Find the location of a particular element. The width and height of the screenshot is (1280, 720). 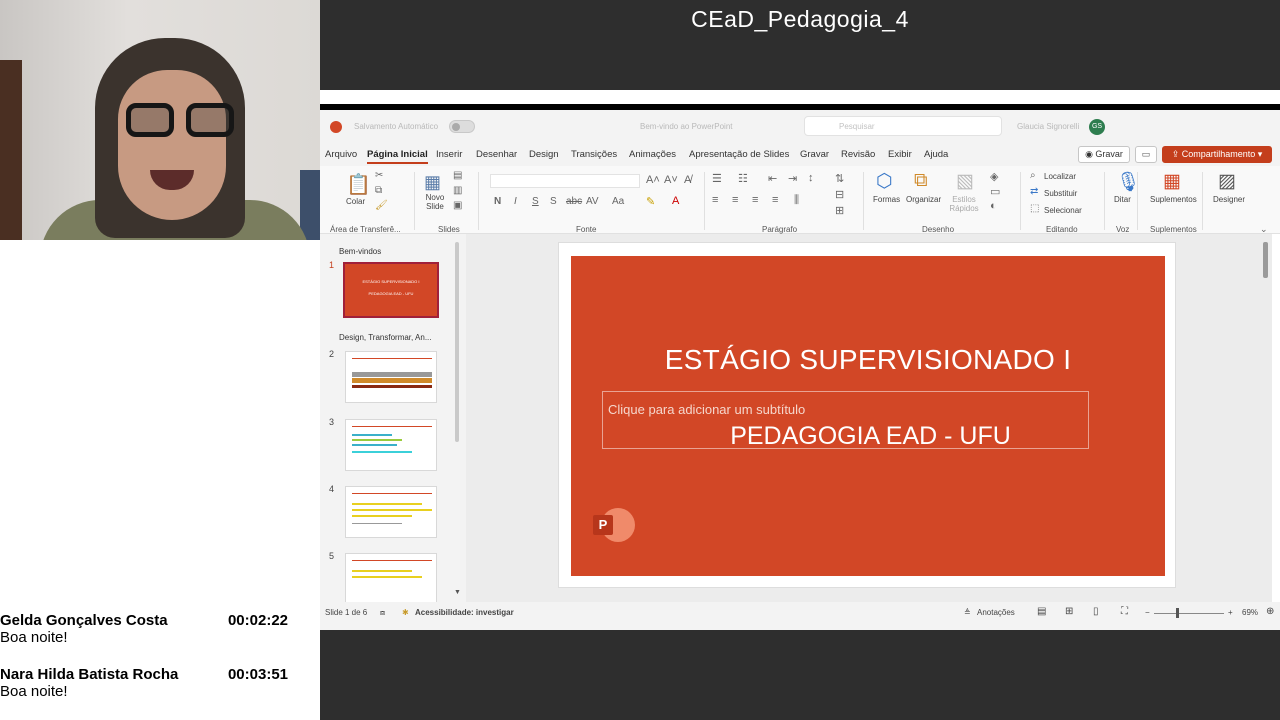

smartart-icon: ⊞ is located at coordinates (839, 210).